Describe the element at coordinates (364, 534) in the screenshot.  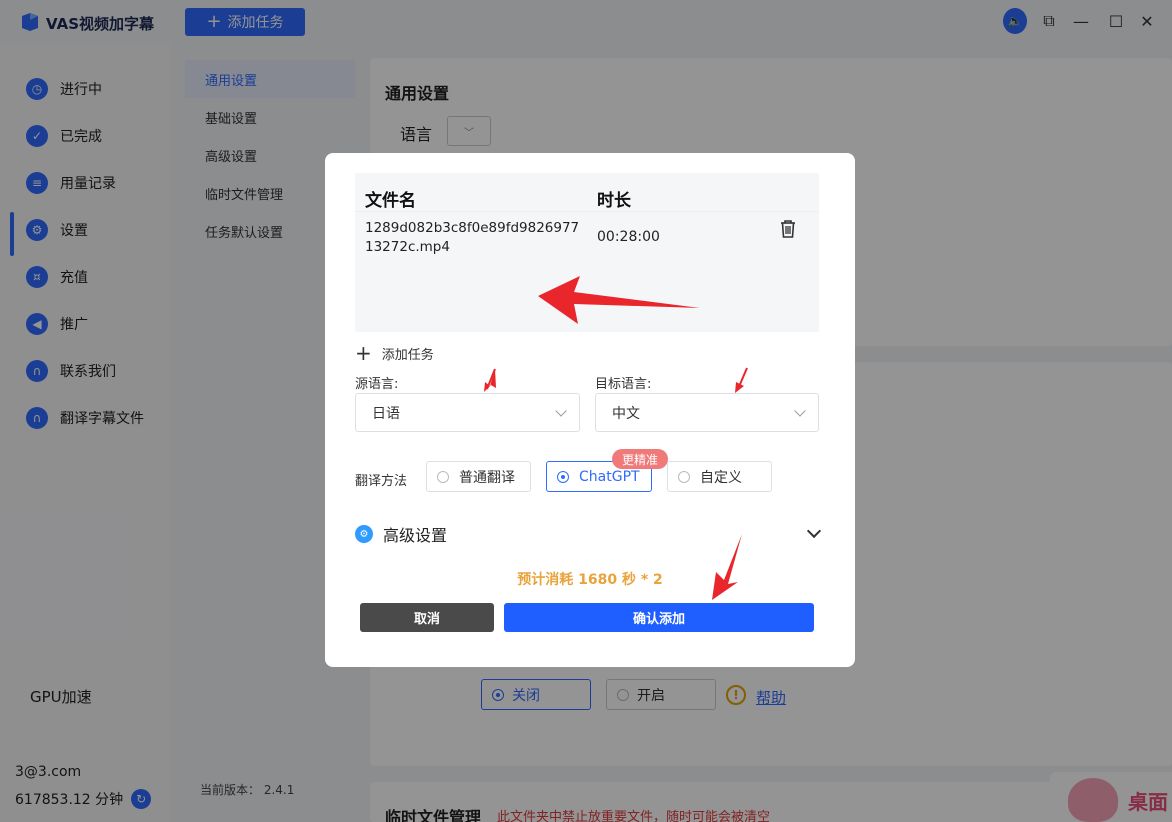
I see `settings-icon: ⚙` at that location.